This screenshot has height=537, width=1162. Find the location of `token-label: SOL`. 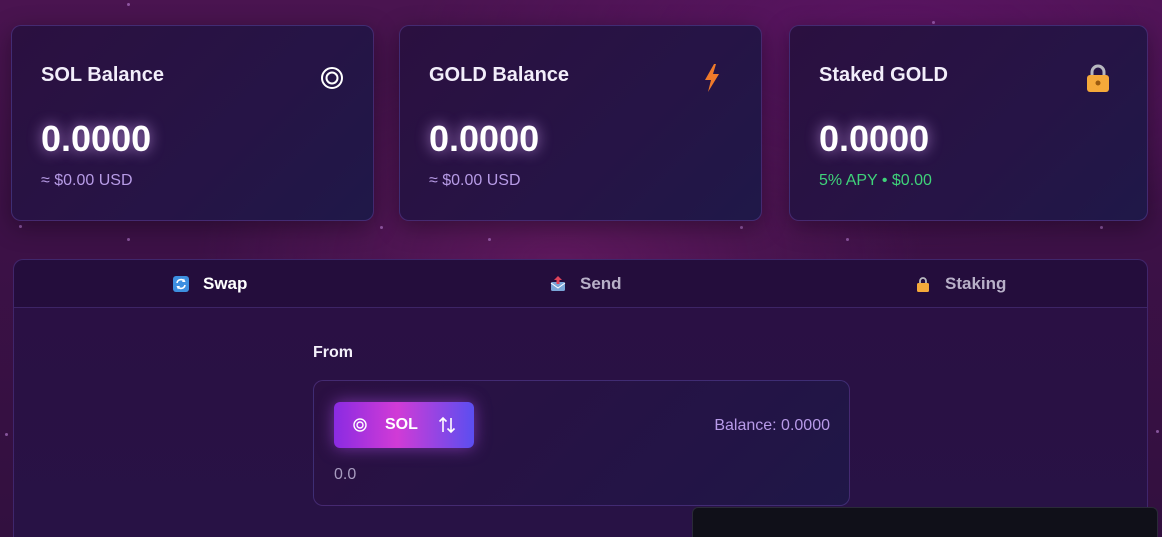

token-label: SOL is located at coordinates (401, 424).